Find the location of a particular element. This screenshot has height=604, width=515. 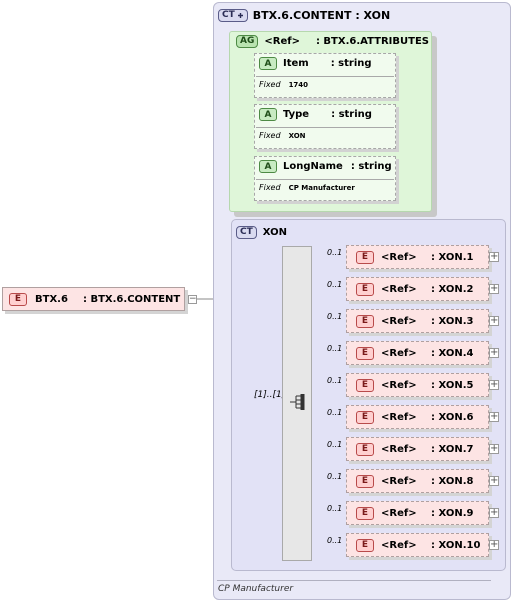

sequence-multiplicity: [1]..[1] is located at coordinates (270, 395).